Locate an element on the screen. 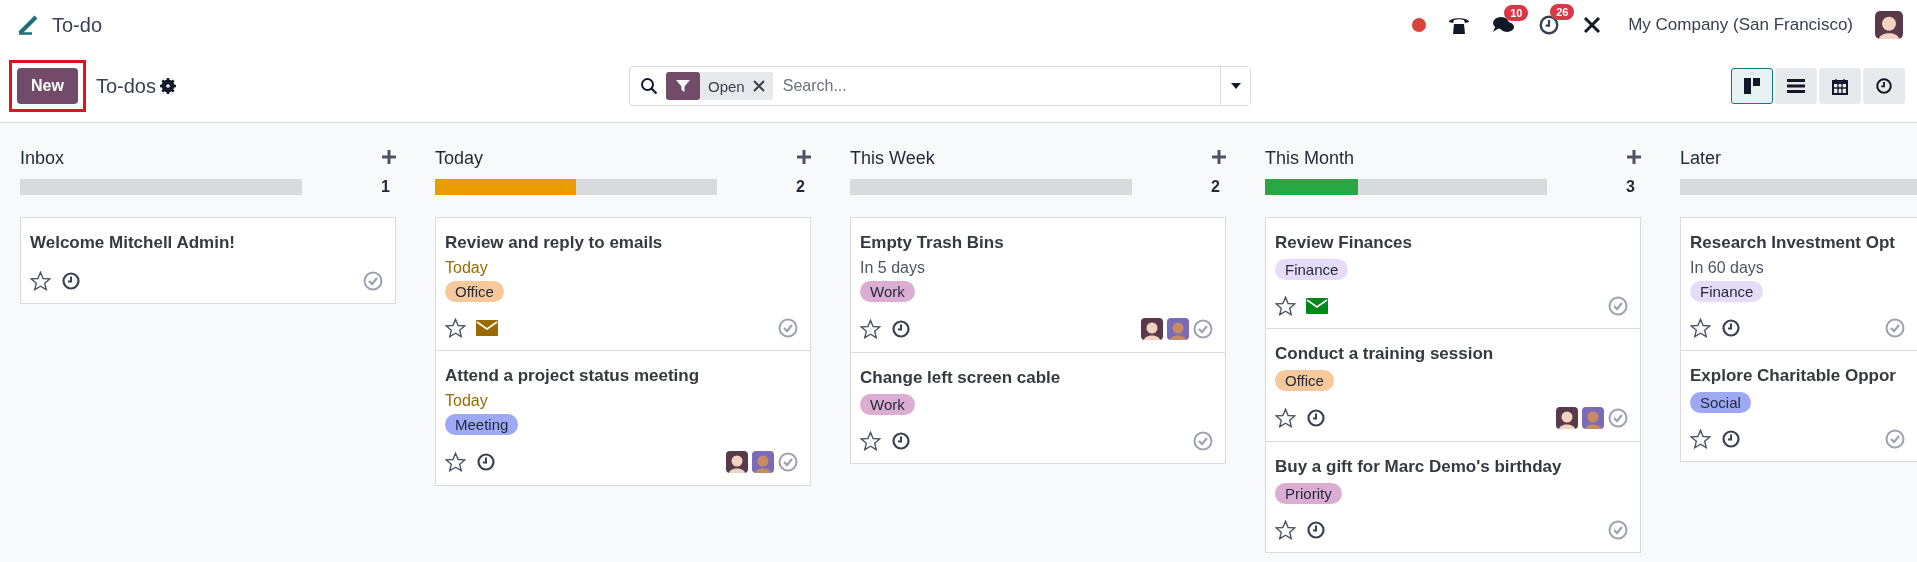  new-button: New is located at coordinates (47, 86).